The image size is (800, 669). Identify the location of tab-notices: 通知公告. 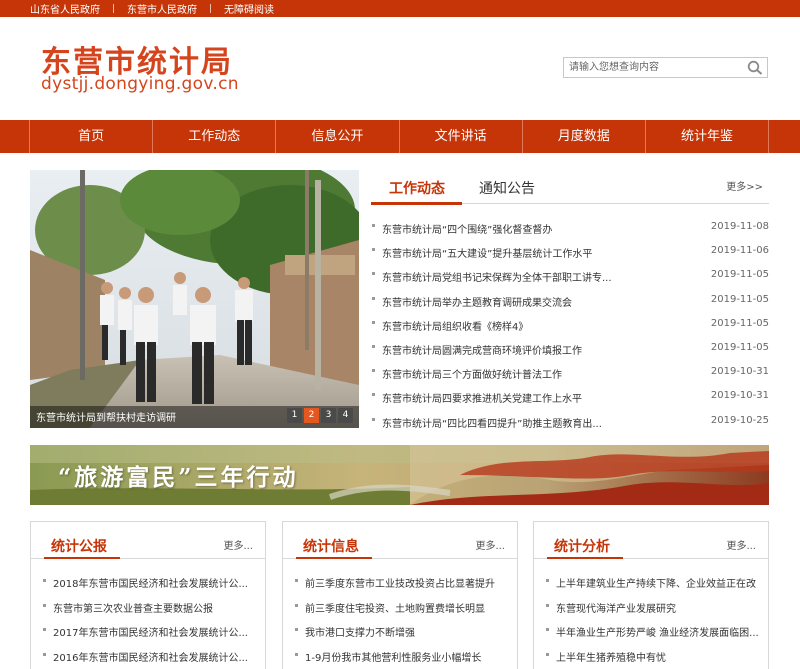
(507, 188).